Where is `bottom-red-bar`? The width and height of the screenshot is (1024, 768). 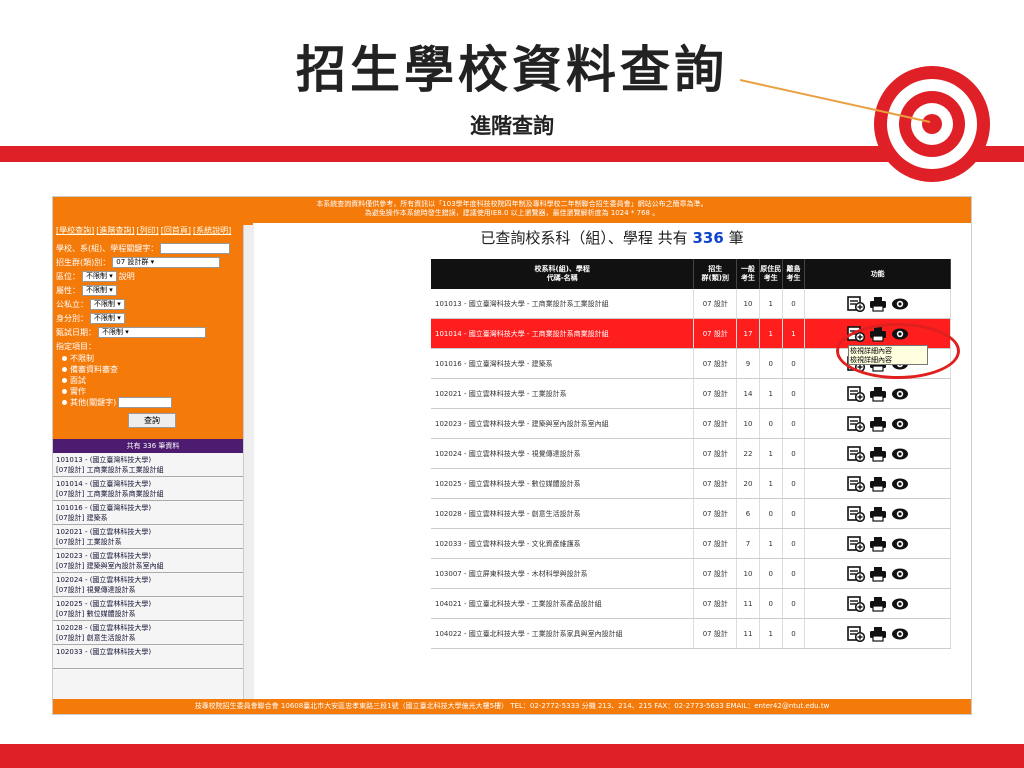
bottom-red-bar is located at coordinates (512, 756).